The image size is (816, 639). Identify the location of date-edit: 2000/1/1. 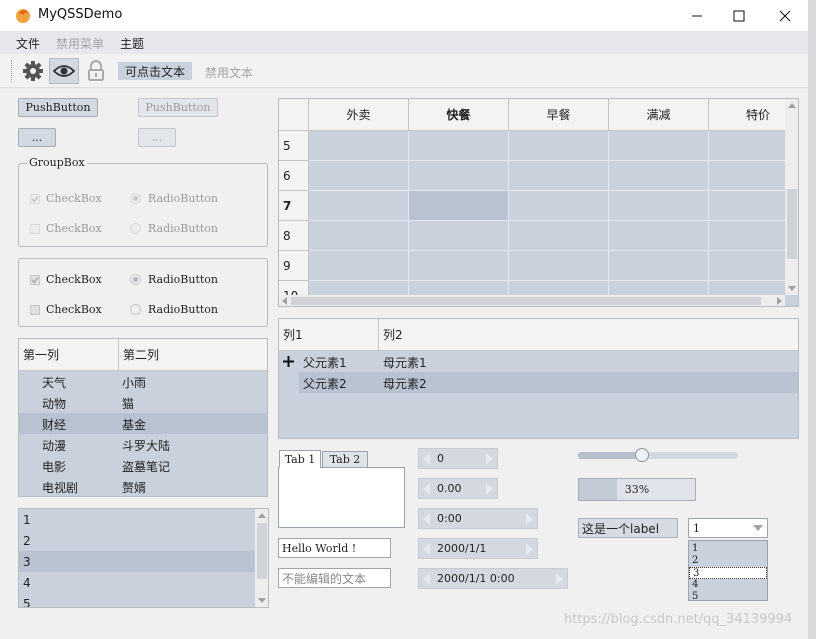
(478, 548).